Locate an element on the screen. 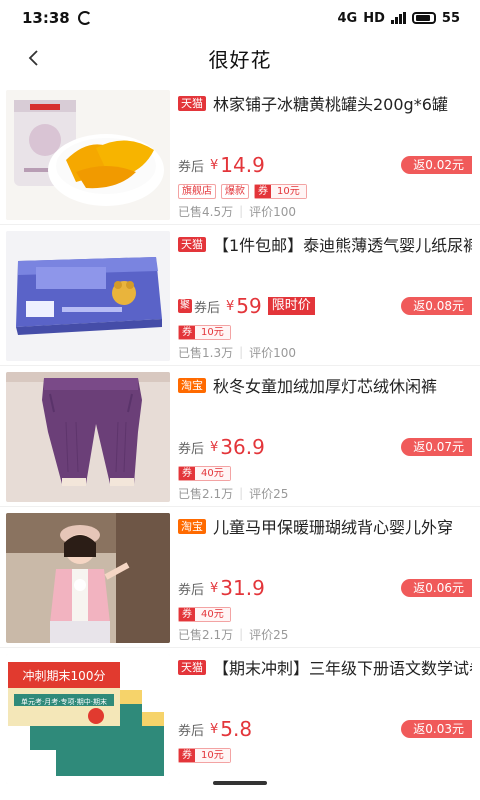  stats-row: 已售1.3万 | 评价100 is located at coordinates (237, 352).